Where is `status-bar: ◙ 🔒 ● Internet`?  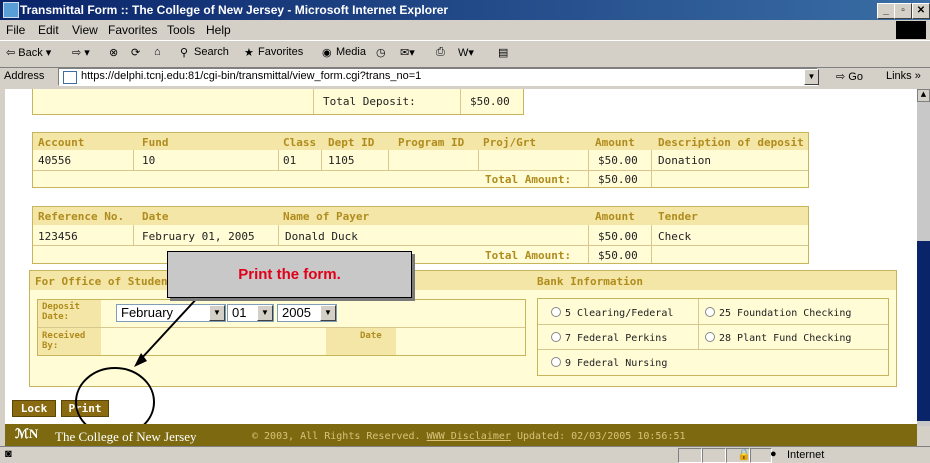 status-bar: ◙ 🔒 ● Internet is located at coordinates (465, 454).